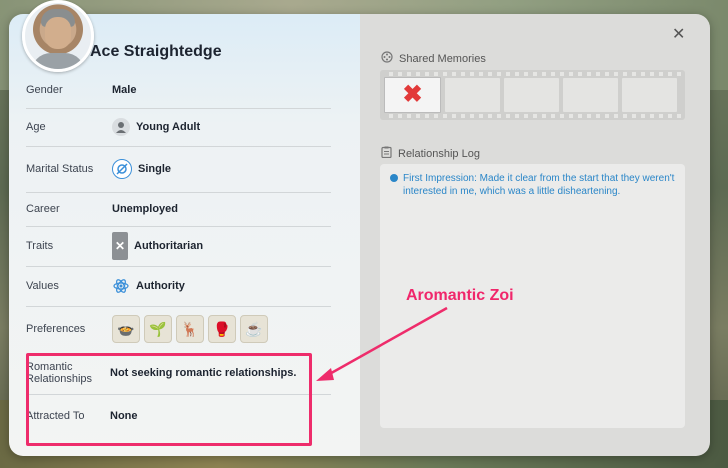 Image resolution: width=728 pixels, height=468 pixels. I want to click on annotation-arrow, so click(382, 343).